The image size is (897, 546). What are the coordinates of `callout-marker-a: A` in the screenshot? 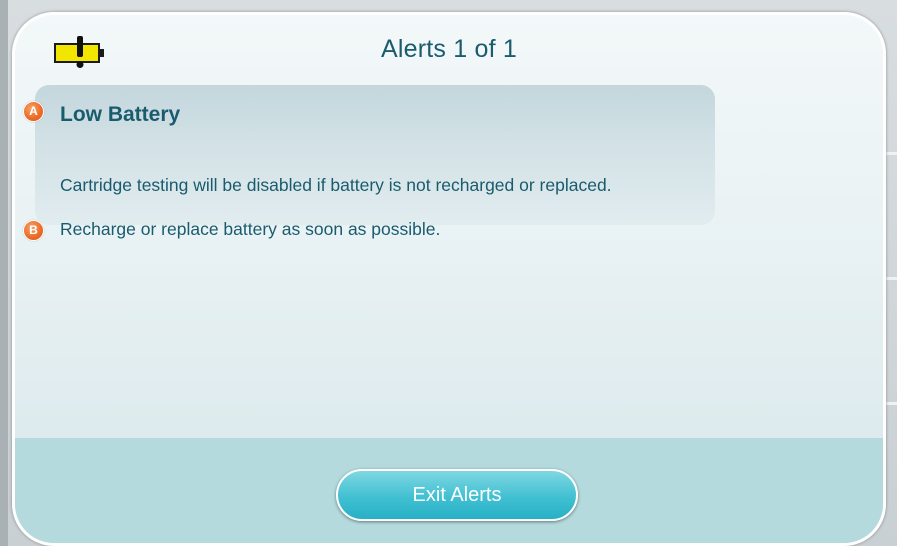 It's located at (33, 111).